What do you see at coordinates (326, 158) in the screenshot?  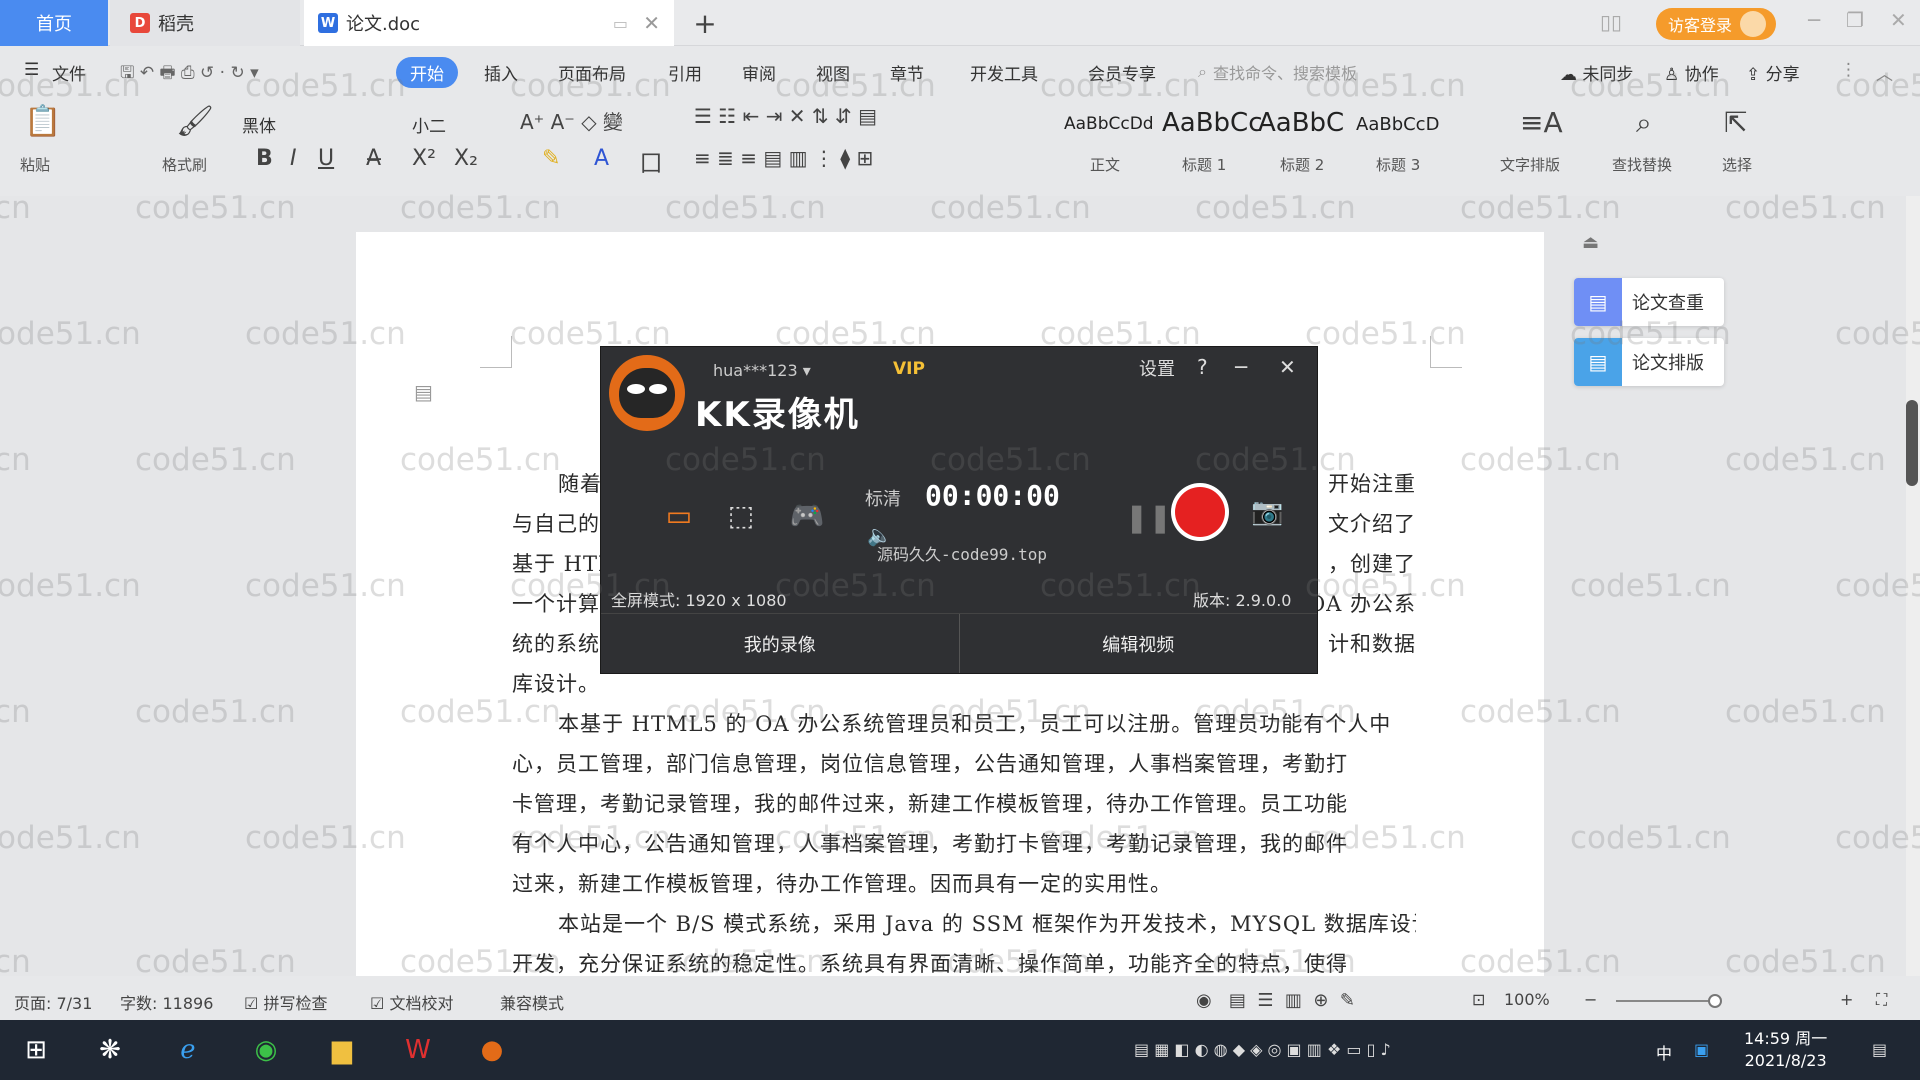 I see `underline-icon: U` at bounding box center [326, 158].